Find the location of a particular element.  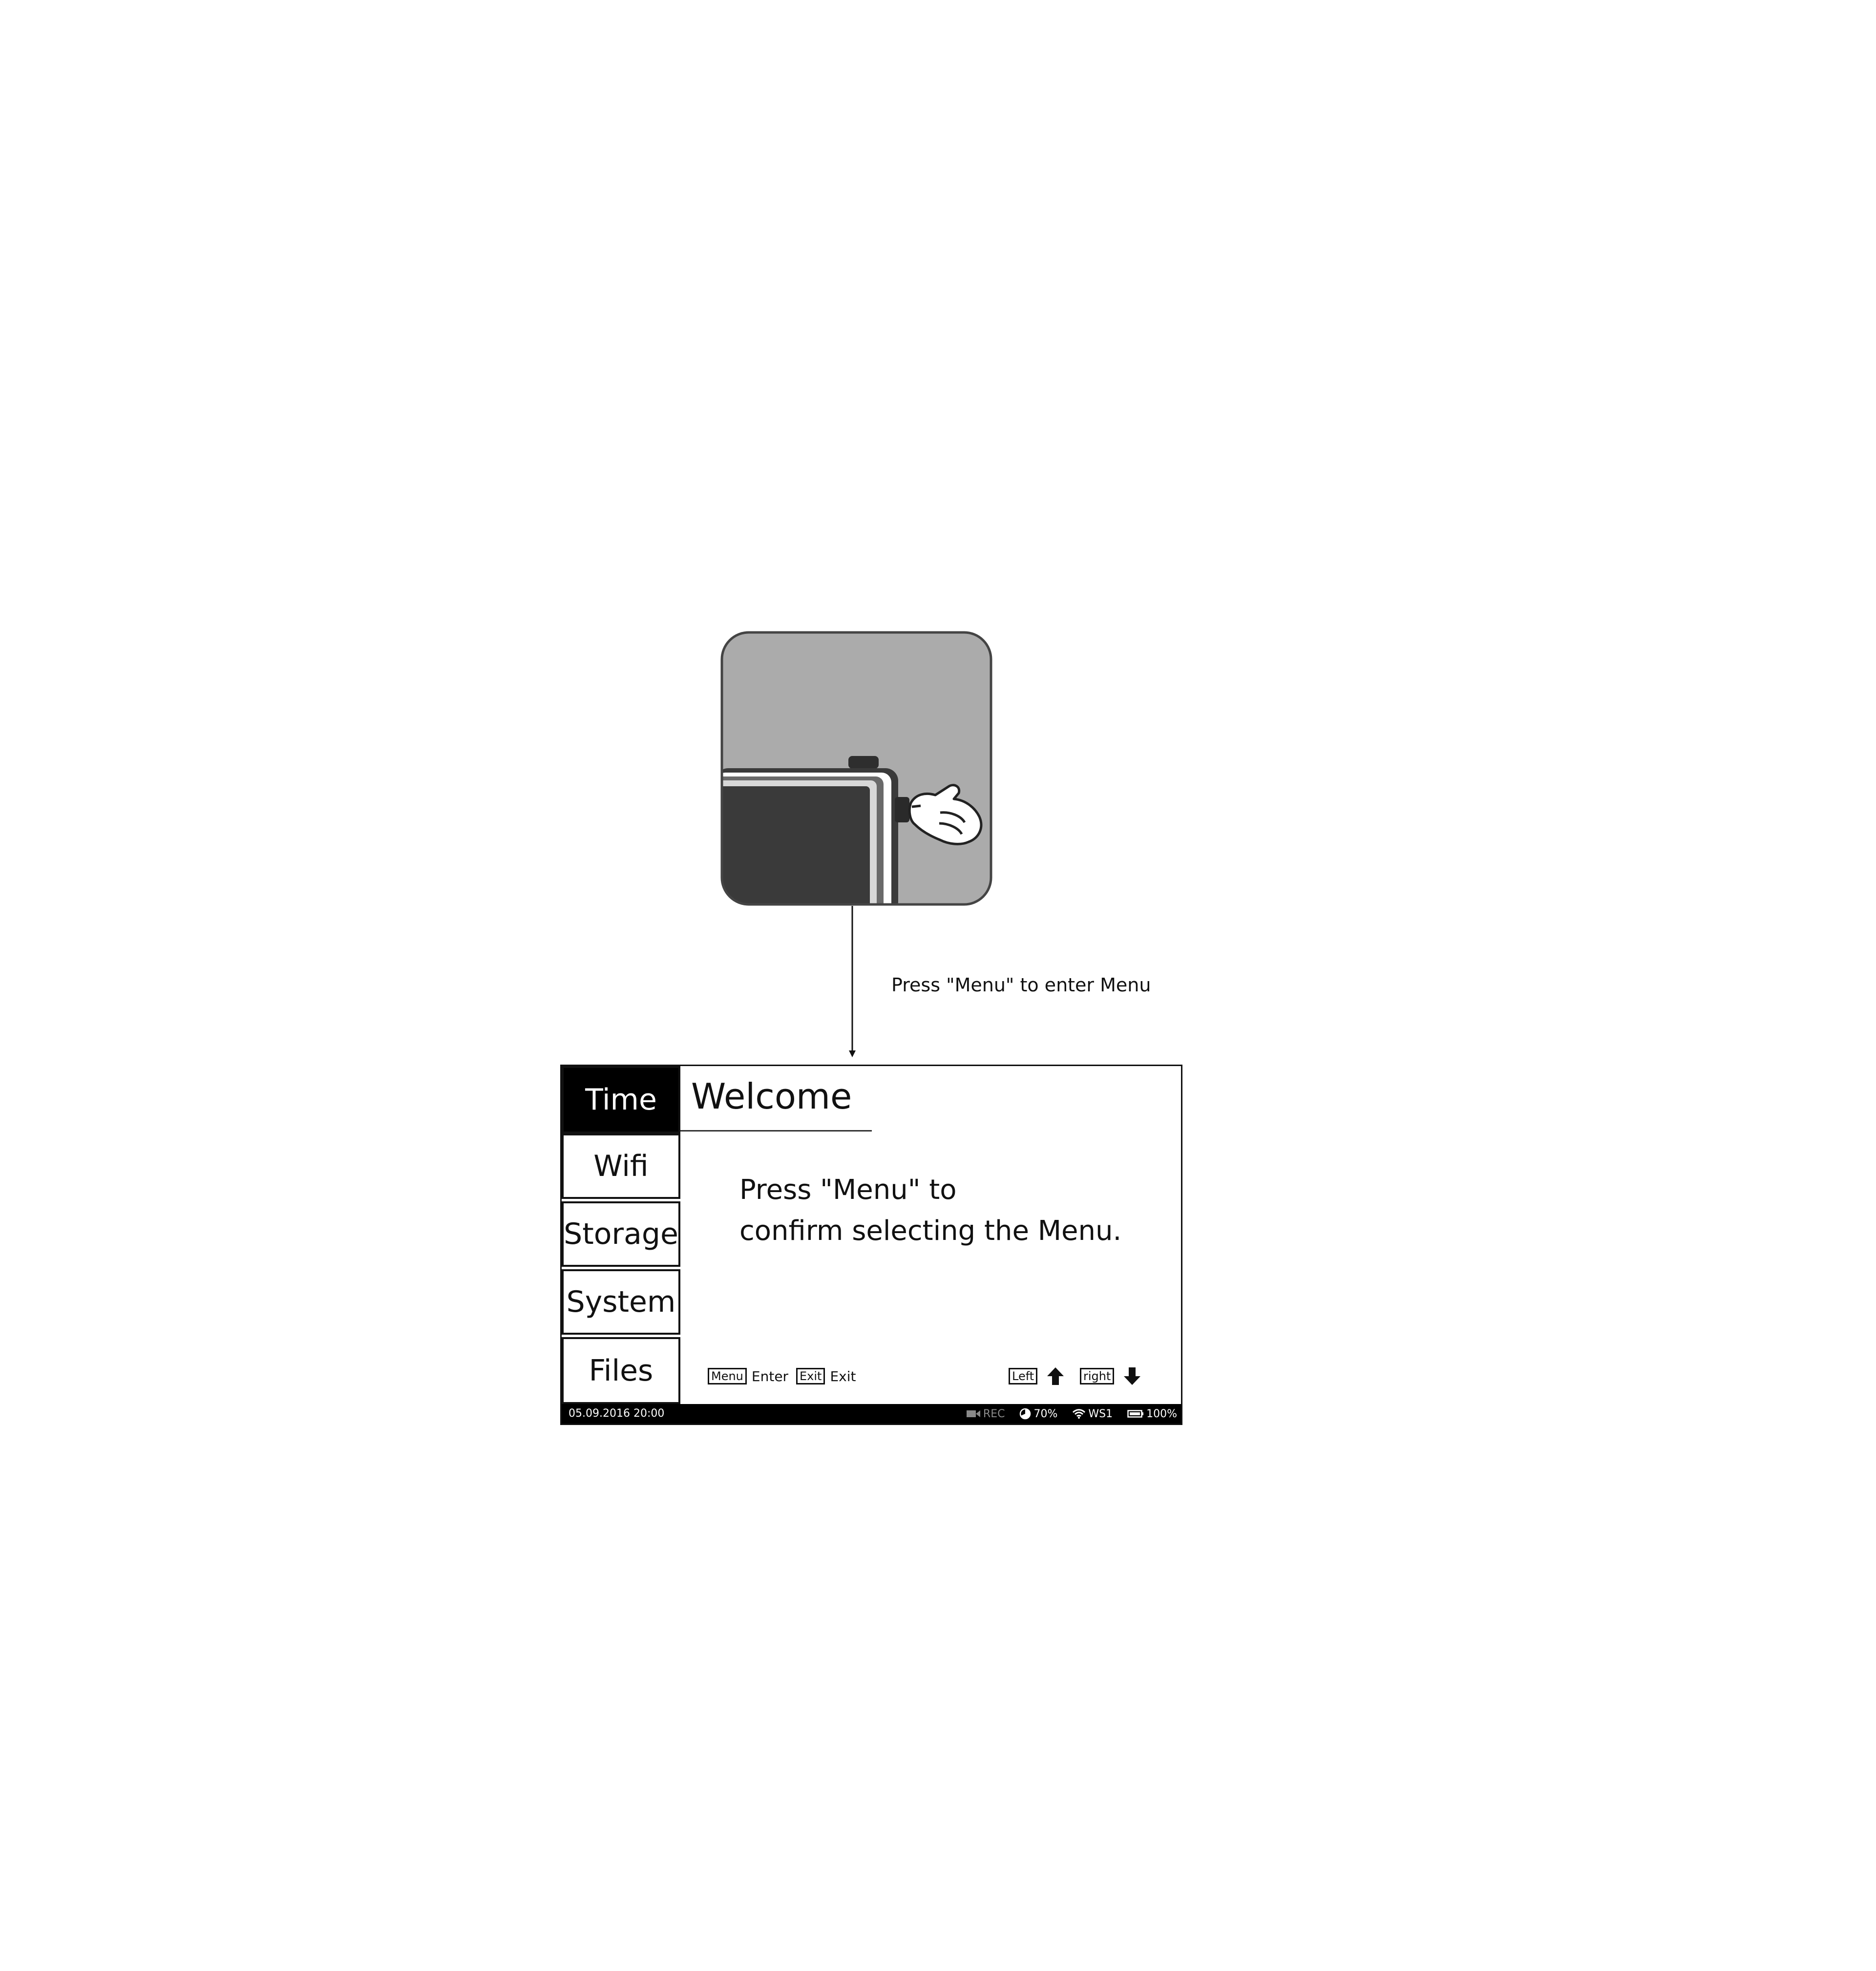

menu-item-time: Time is located at coordinates (621, 1099).